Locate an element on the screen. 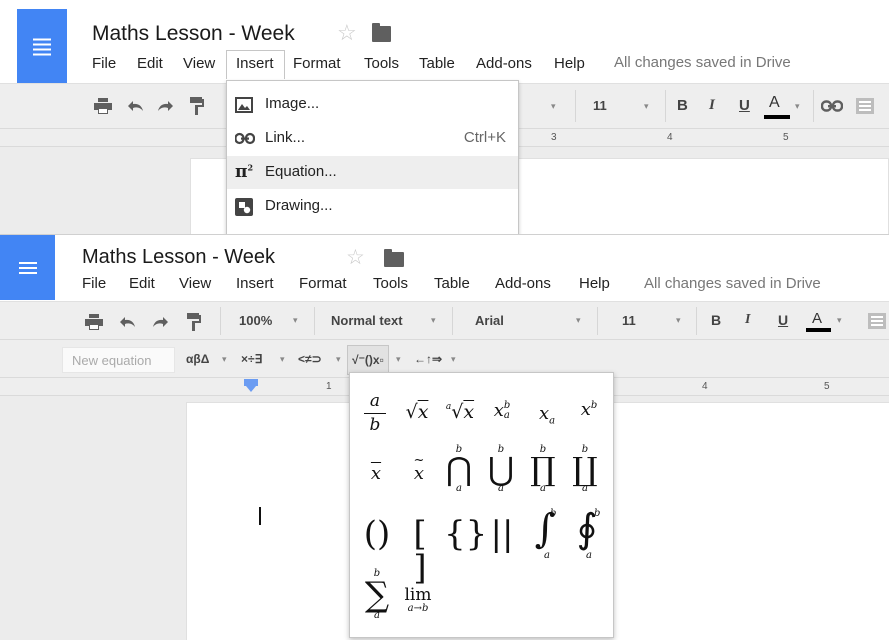 This screenshot has width=889, height=640. limit-symbol: lim a→b is located at coordinates (418, 600).